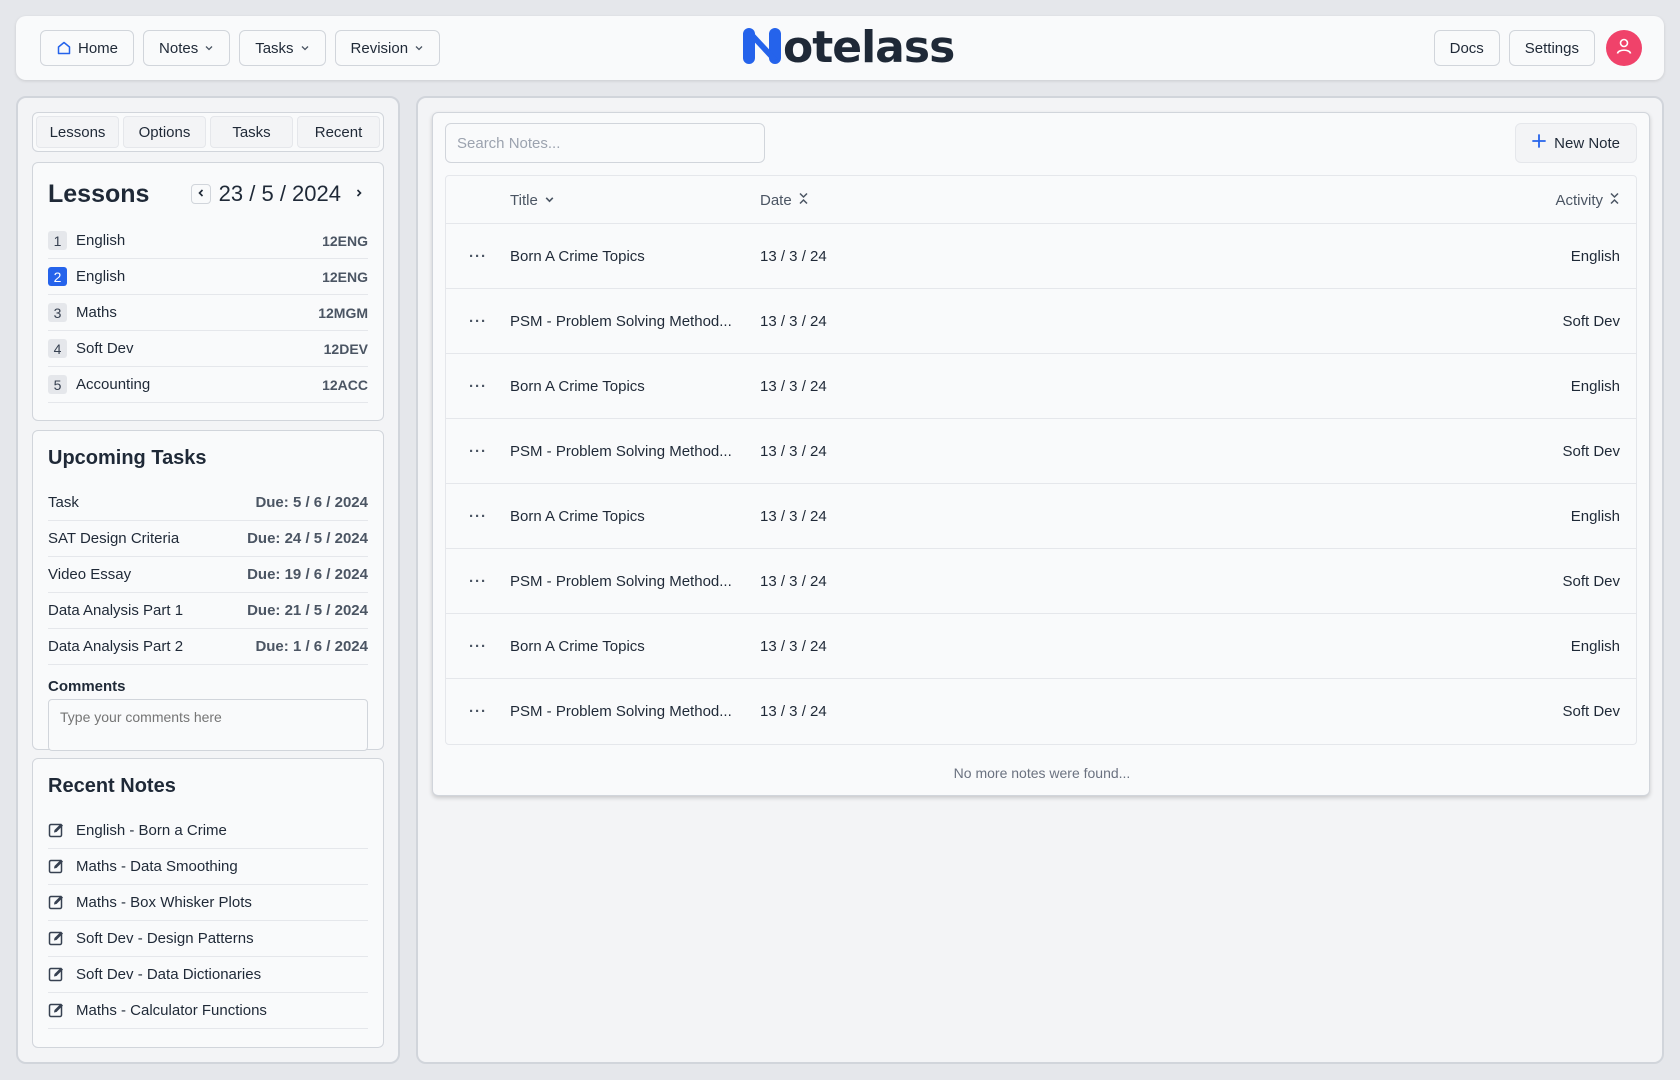  I want to click on tab-recent: Recent, so click(338, 132).